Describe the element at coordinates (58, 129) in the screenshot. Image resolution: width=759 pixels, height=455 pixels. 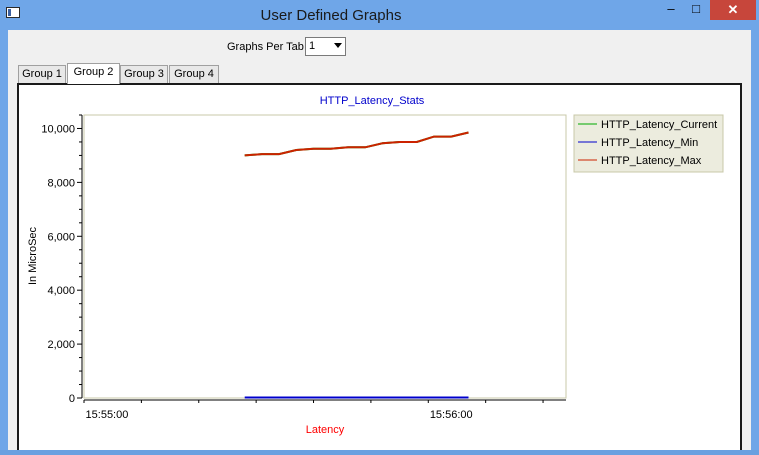
I see `y-tick-label: 10,000` at that location.